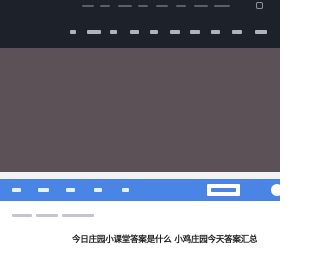  I want to click on divider, so click(140, 175).